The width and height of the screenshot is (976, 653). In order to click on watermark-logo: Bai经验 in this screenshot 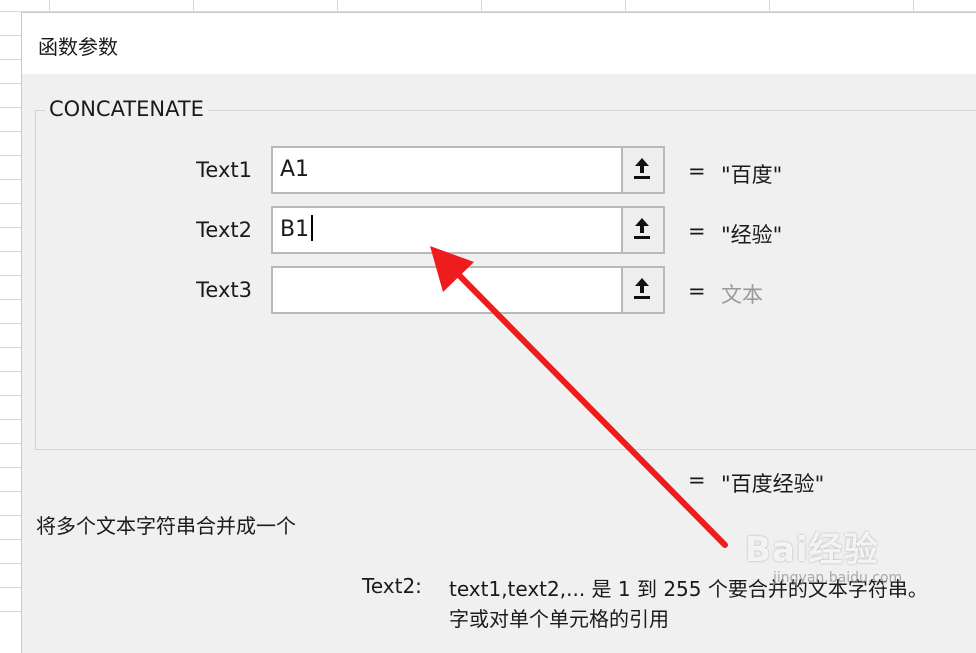, I will do `click(812, 550)`.